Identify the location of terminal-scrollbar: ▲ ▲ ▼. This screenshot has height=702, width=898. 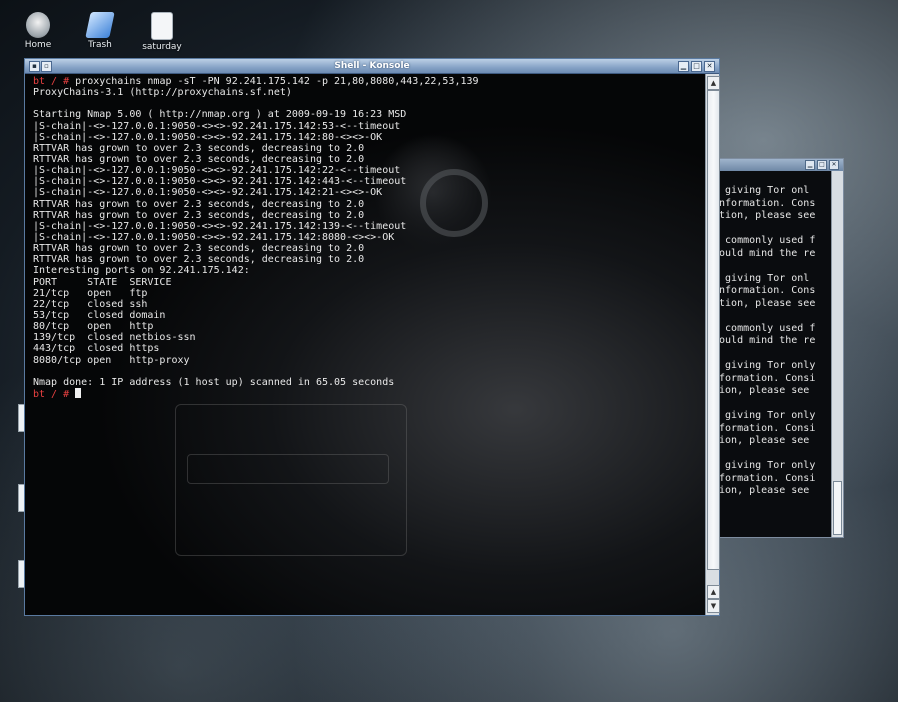
(712, 344).